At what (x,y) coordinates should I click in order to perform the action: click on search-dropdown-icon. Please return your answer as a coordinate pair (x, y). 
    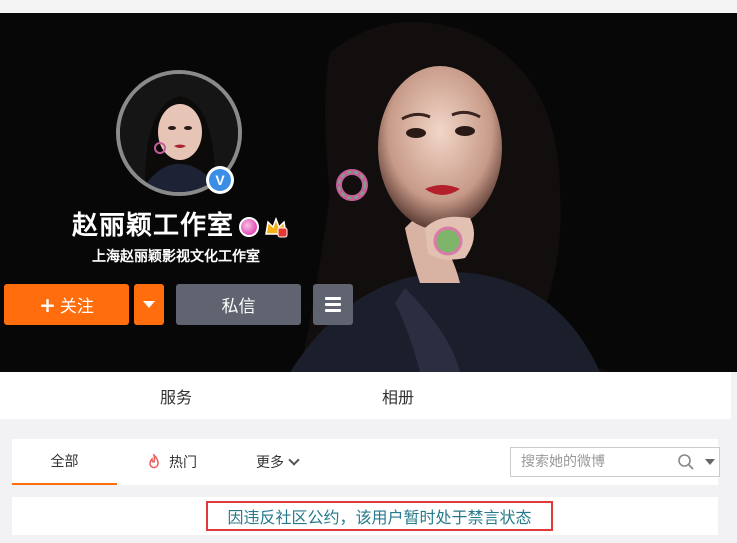
    Looking at the image, I should click on (710, 462).